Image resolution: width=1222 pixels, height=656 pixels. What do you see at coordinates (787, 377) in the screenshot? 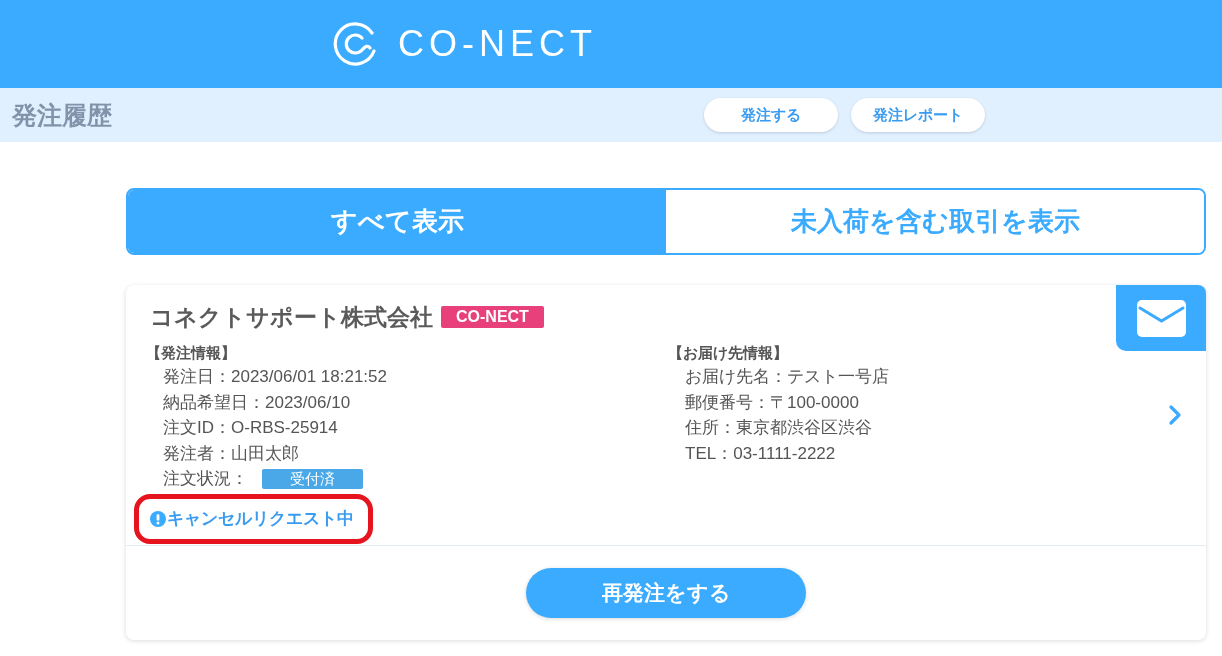
I see `delivery-detail: お届け先名：テスト一号店` at bounding box center [787, 377].